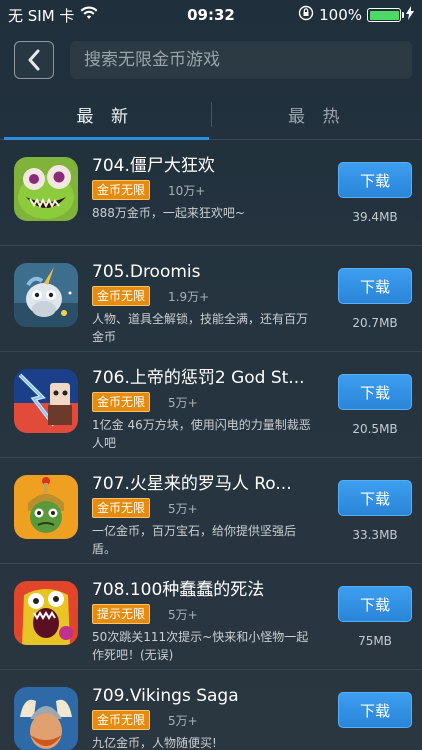 Image resolution: width=422 pixels, height=750 pixels. I want to click on lightning-icon, so click(46, 401).